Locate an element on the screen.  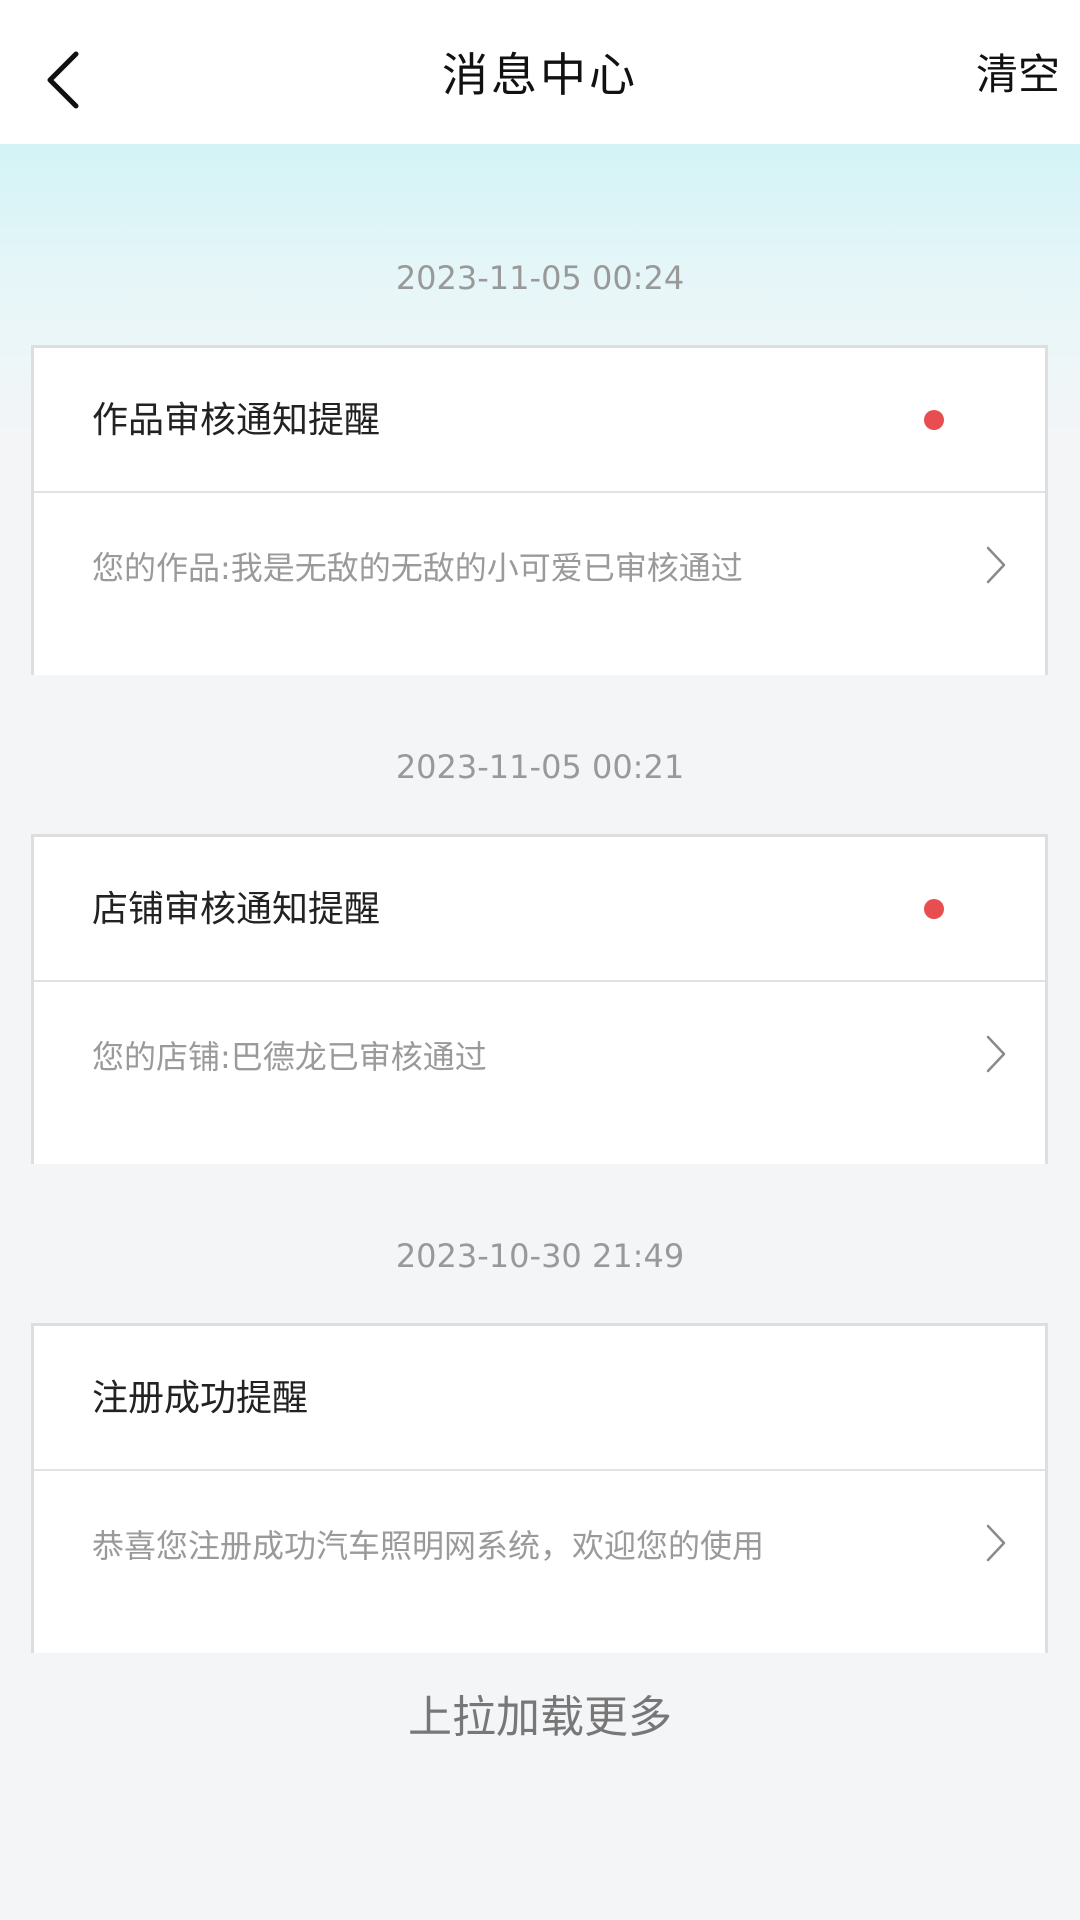
message-group: 2023-10-30 21:49 is located at coordinates (540, 1256).